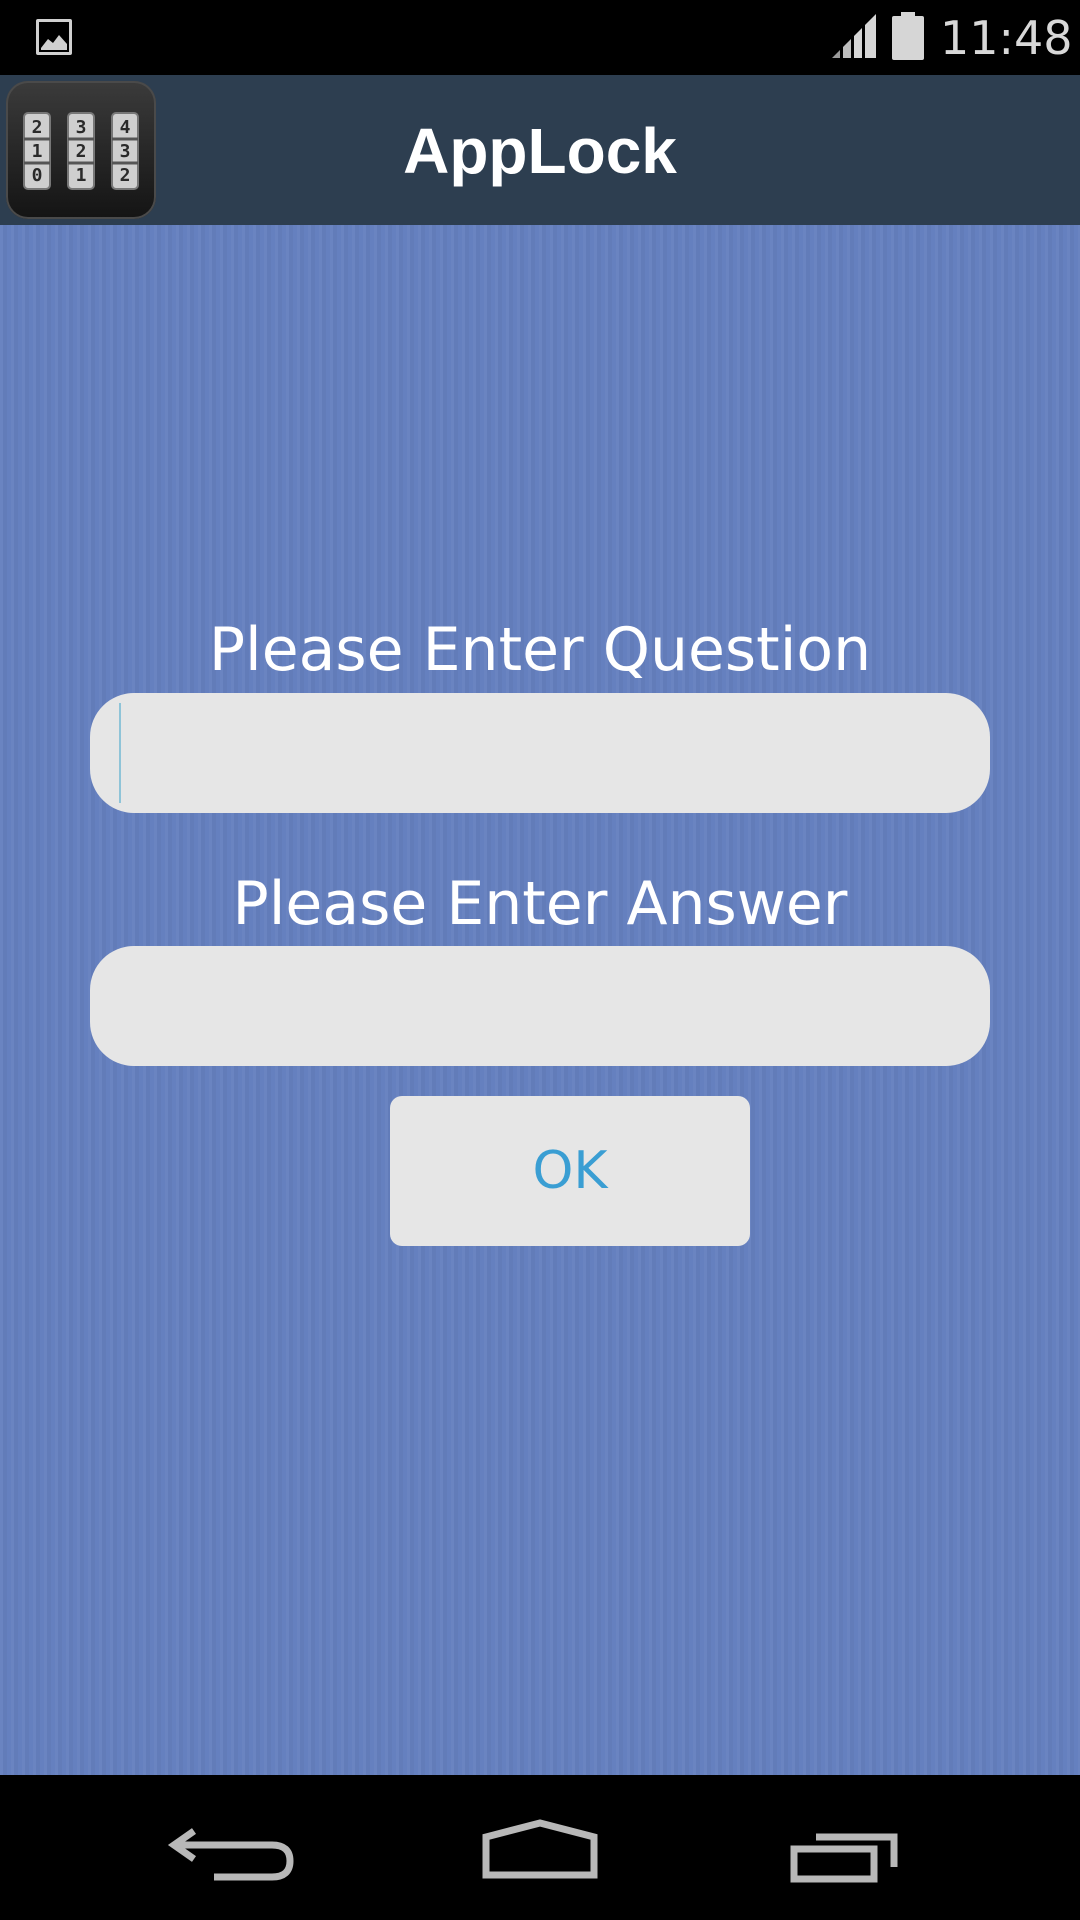 Image resolution: width=1080 pixels, height=1920 pixels. Describe the element at coordinates (37, 175) in the screenshot. I see `svg-text: 0` at that location.